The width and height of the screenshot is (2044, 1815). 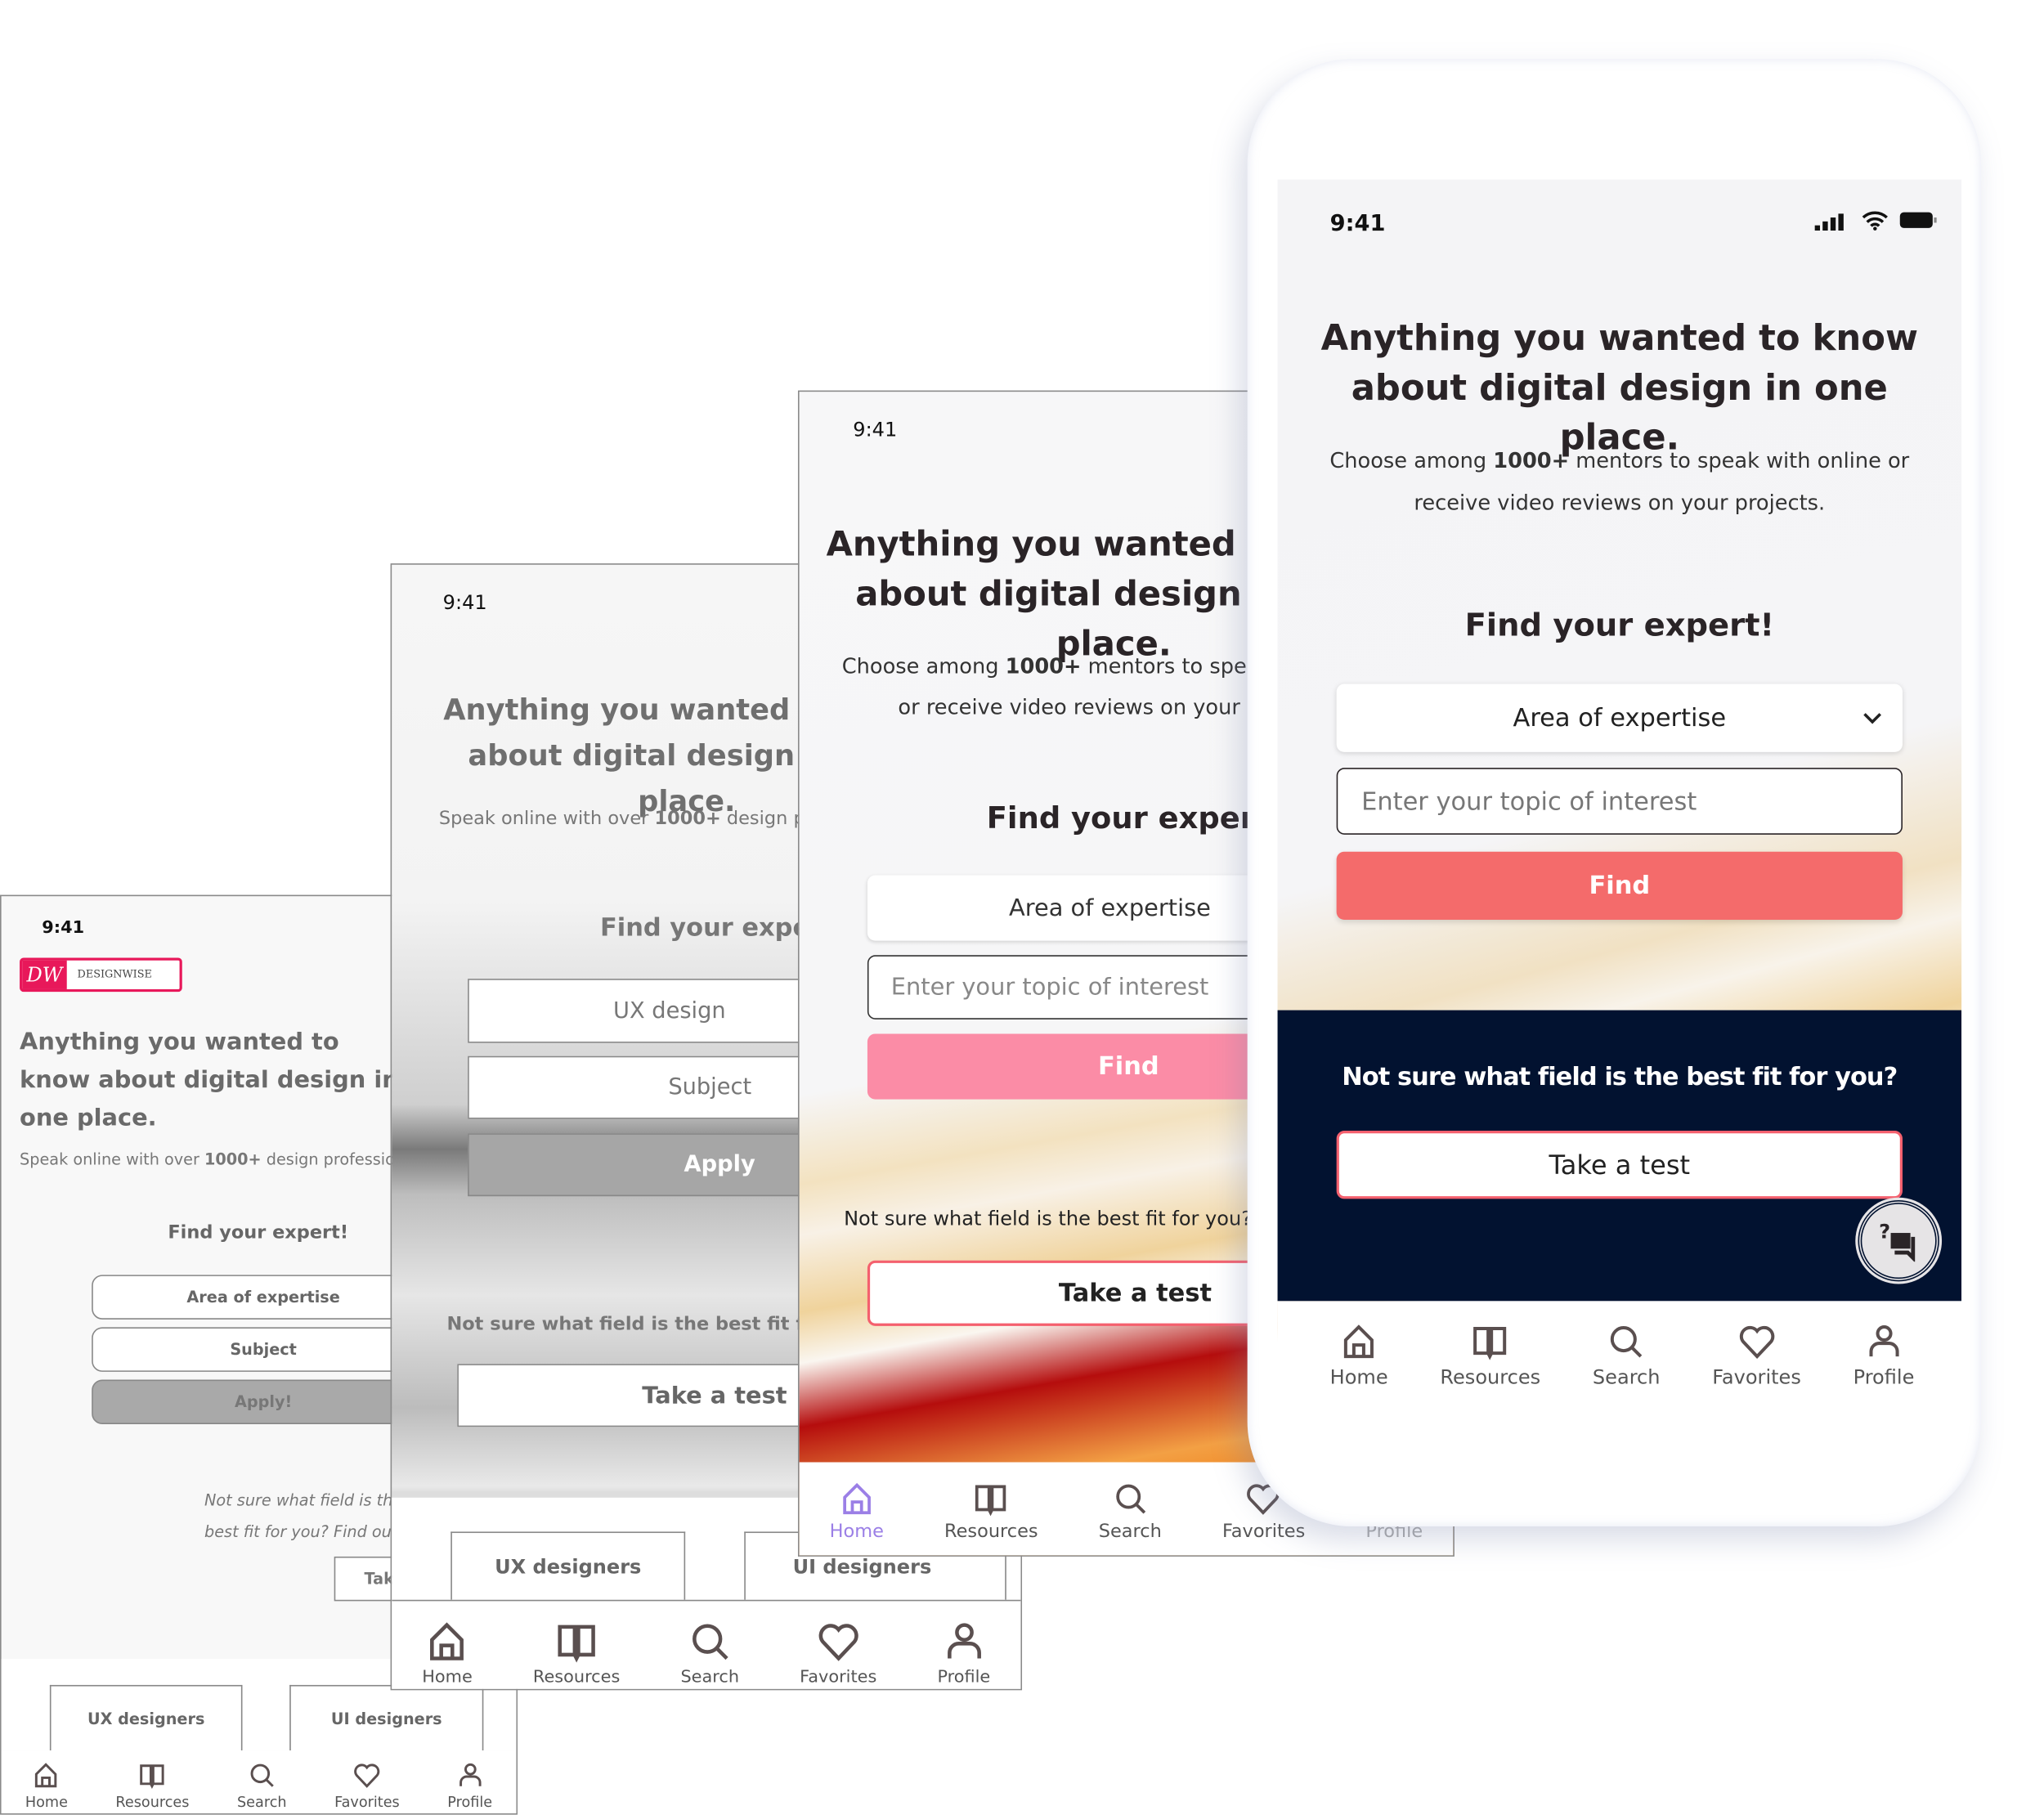 I want to click on select-value: Area of expertise, so click(x=1620, y=718).